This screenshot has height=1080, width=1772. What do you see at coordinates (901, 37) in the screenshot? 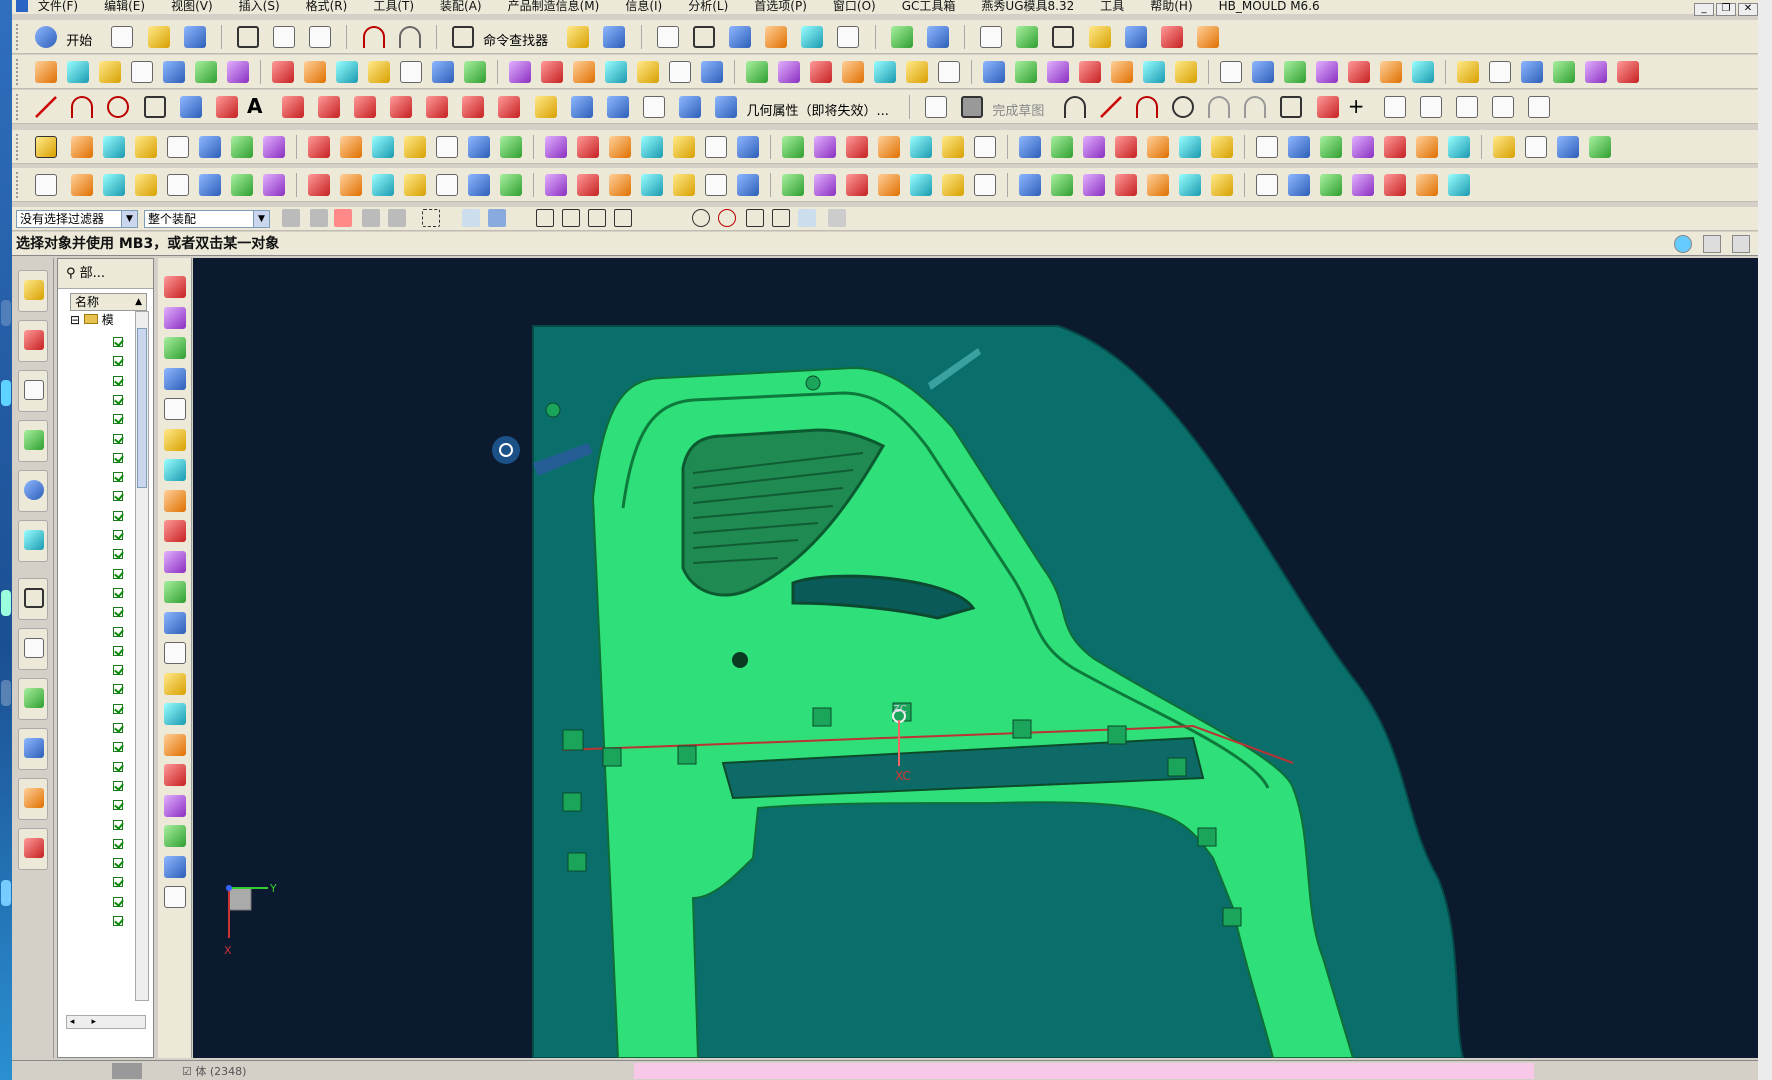
I see `rotate-icon` at bounding box center [901, 37].